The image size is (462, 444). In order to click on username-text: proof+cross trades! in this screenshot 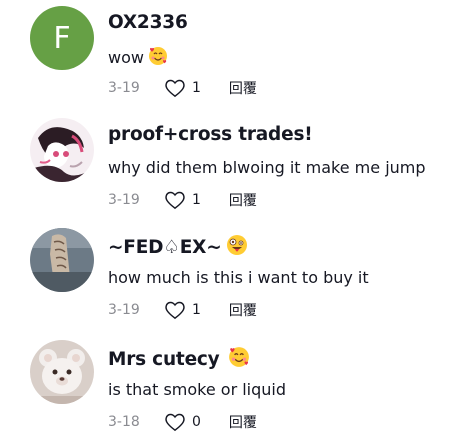, I will do `click(210, 134)`.